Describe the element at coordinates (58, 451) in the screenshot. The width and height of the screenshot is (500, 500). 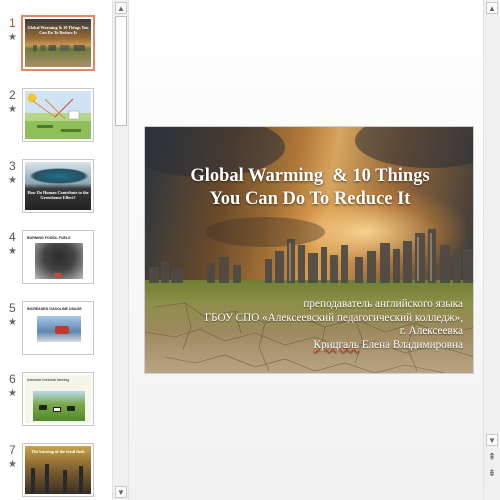
I see `thumbnail-title: The burning of the fossil fuels` at that location.